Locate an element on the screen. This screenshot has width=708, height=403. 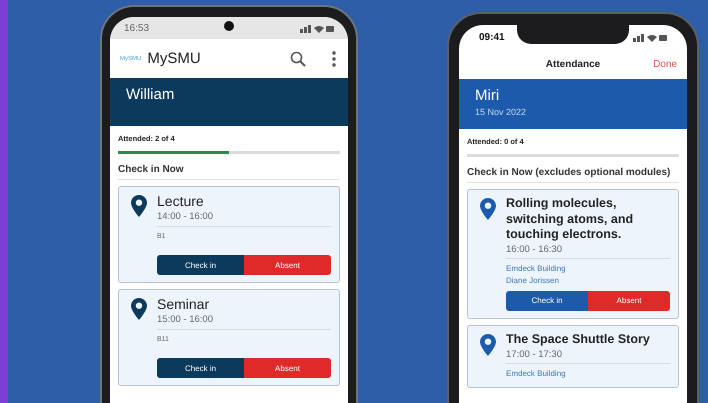
session-title: Rolling molecules, switching atoms, and touching electrons. is located at coordinates (570, 219).